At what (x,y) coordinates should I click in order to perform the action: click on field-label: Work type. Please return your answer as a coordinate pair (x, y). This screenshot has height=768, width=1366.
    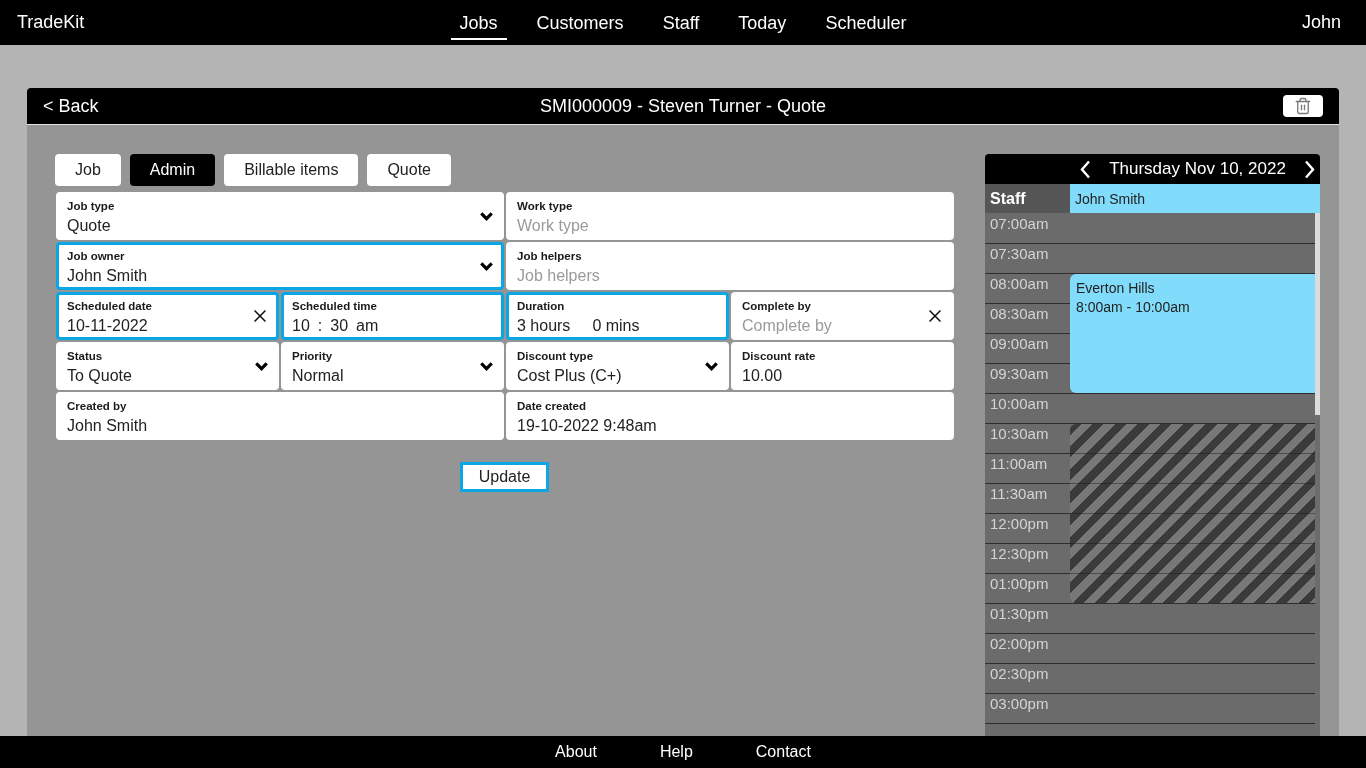
    Looking at the image, I should click on (545, 206).